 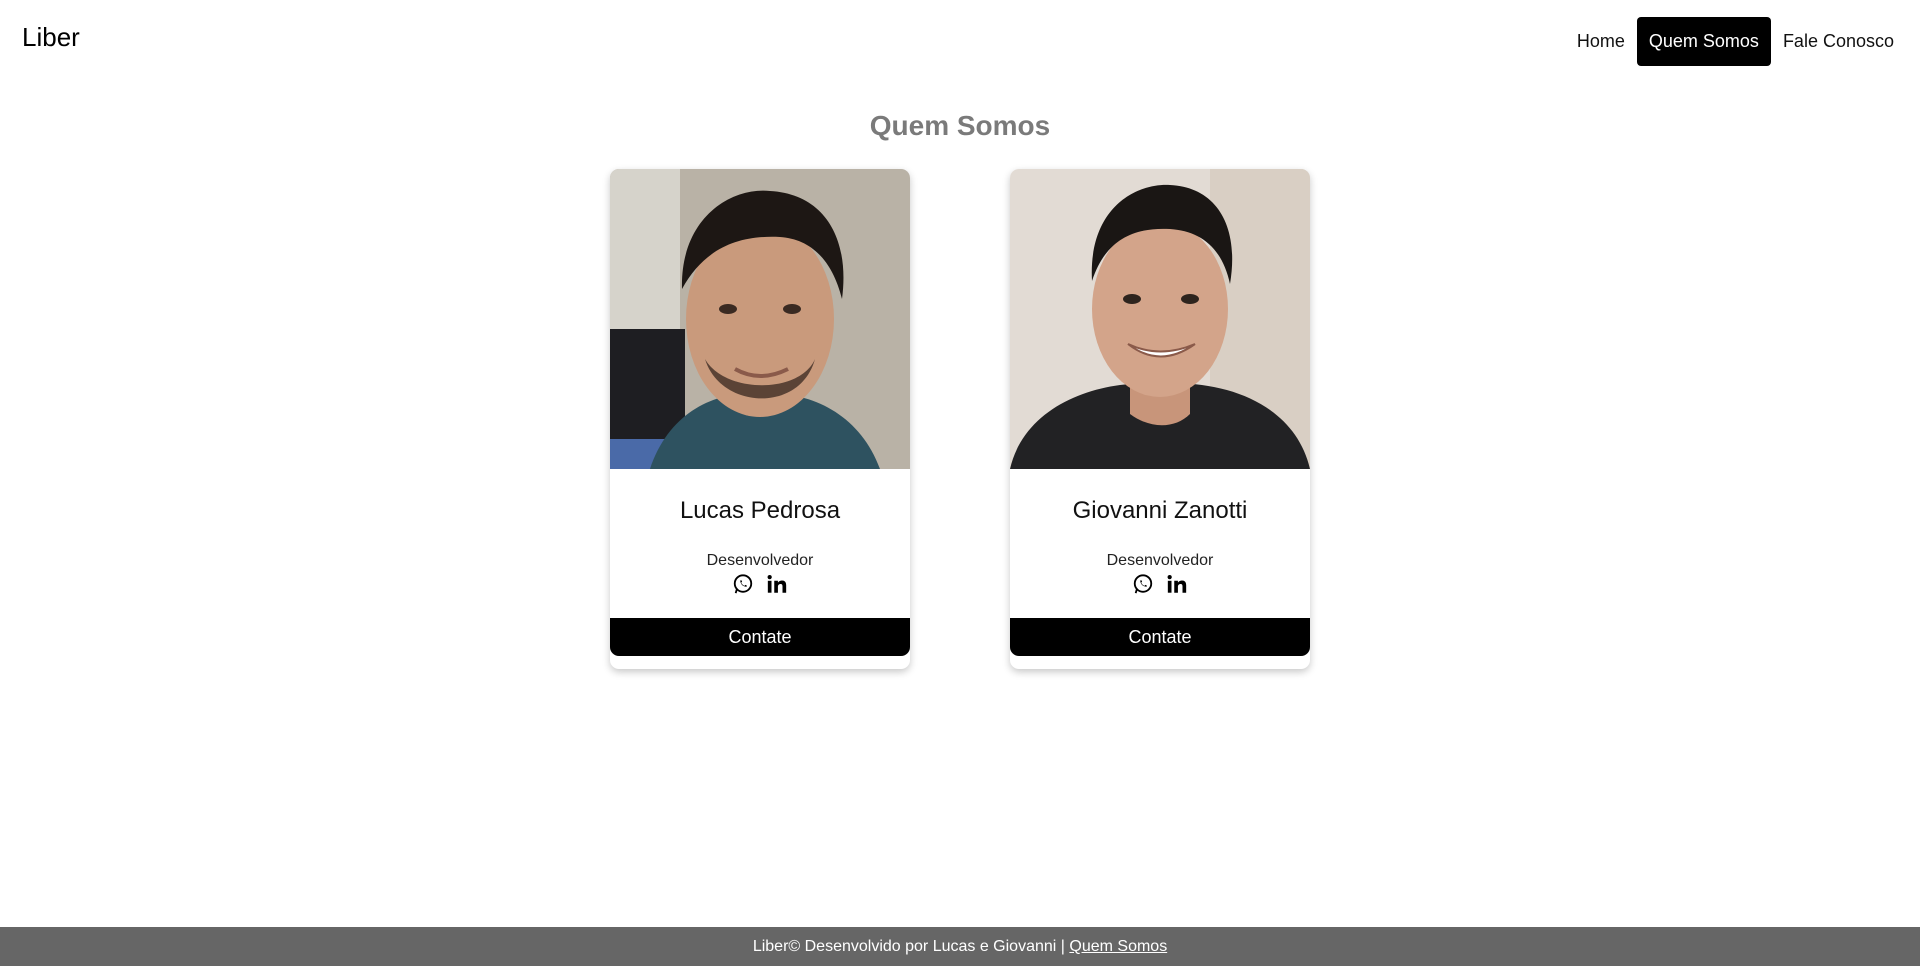 I want to click on team-card: Lucas Pedrosa Desenvolvedor Contate, so click(x=760, y=419).